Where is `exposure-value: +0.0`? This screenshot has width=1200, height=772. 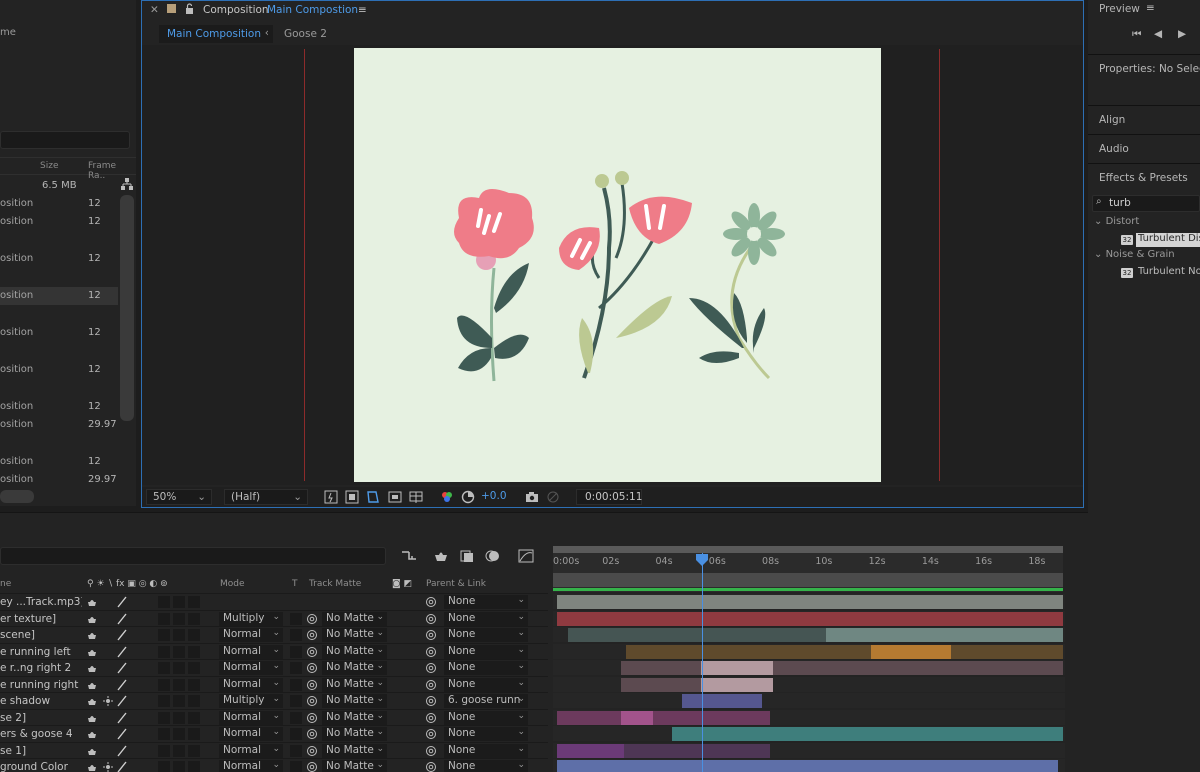
exposure-value: +0.0 is located at coordinates (494, 496).